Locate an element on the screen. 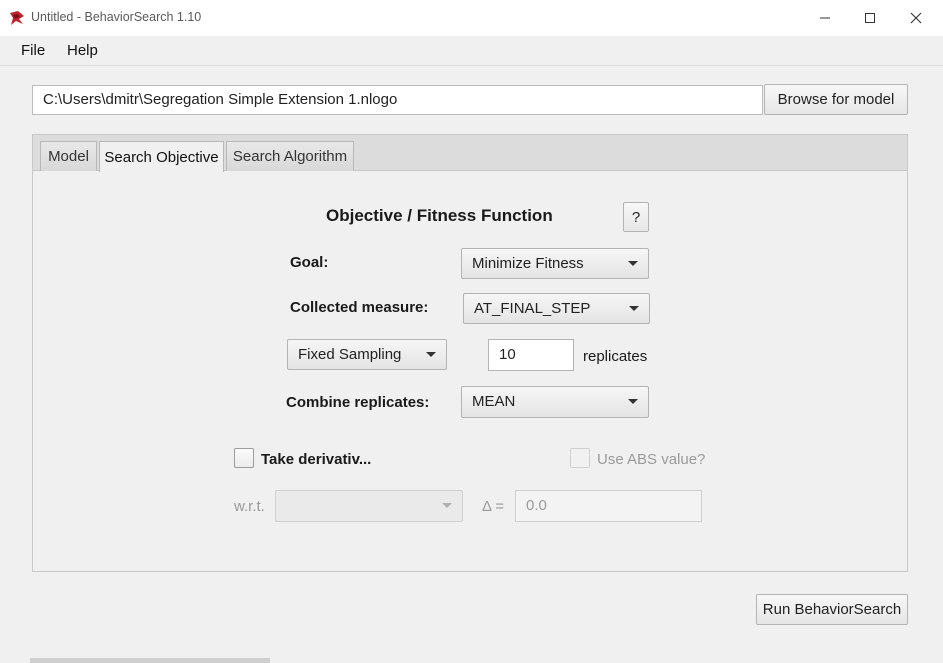 The width and height of the screenshot is (943, 663). help-button: ? is located at coordinates (636, 217).